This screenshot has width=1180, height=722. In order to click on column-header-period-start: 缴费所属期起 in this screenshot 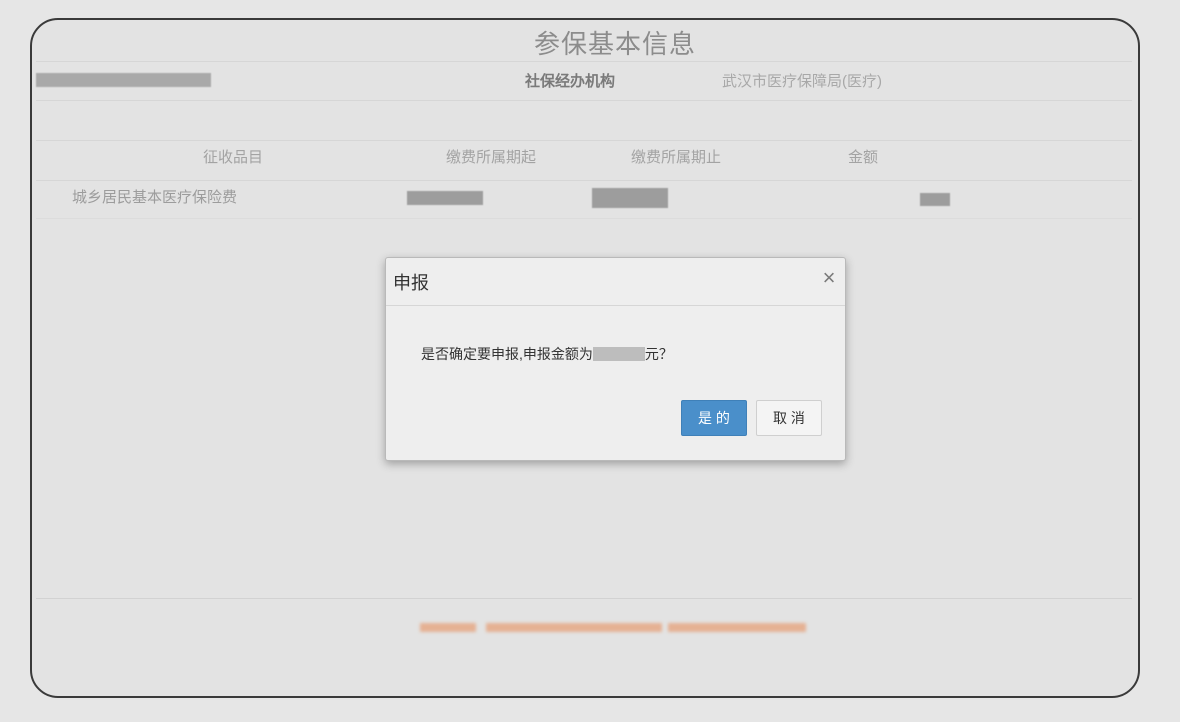, I will do `click(491, 157)`.